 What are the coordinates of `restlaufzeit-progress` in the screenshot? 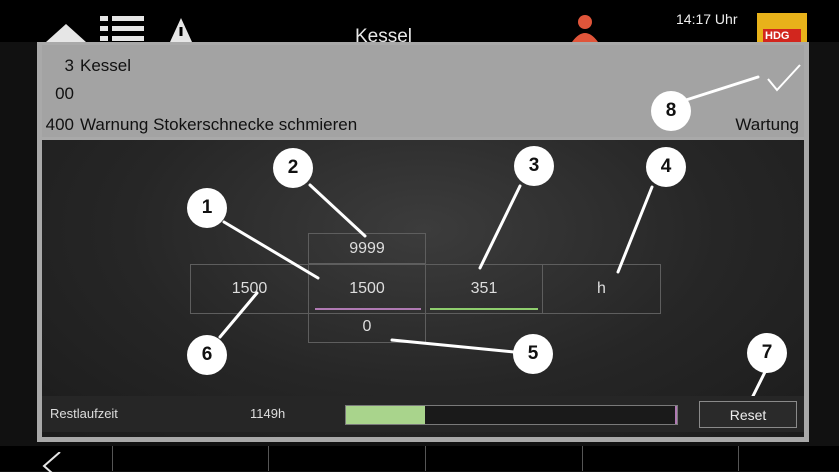 It's located at (511, 415).